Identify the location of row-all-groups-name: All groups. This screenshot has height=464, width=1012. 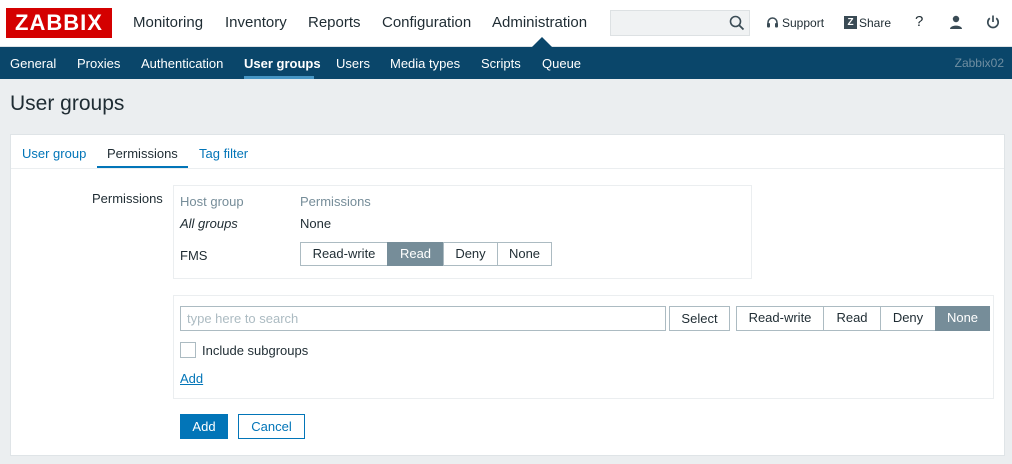
(209, 223).